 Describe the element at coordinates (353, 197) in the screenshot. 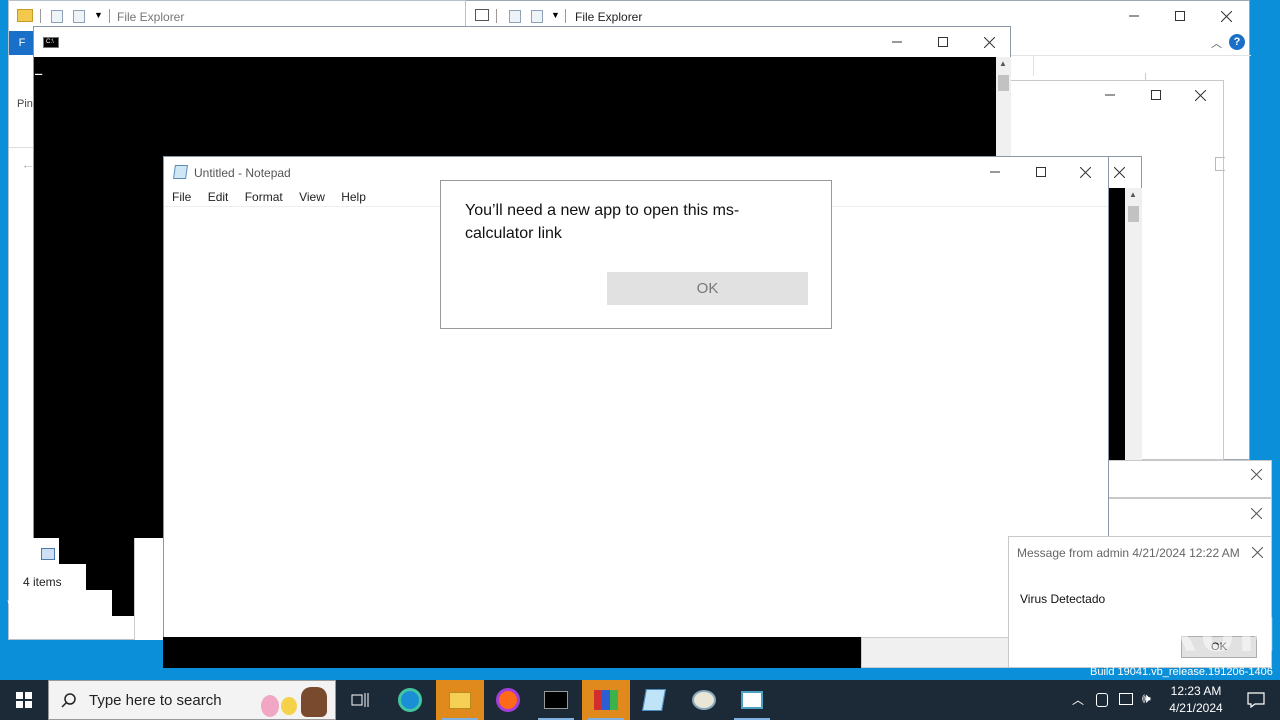

I see `menu-help: Help` at that location.